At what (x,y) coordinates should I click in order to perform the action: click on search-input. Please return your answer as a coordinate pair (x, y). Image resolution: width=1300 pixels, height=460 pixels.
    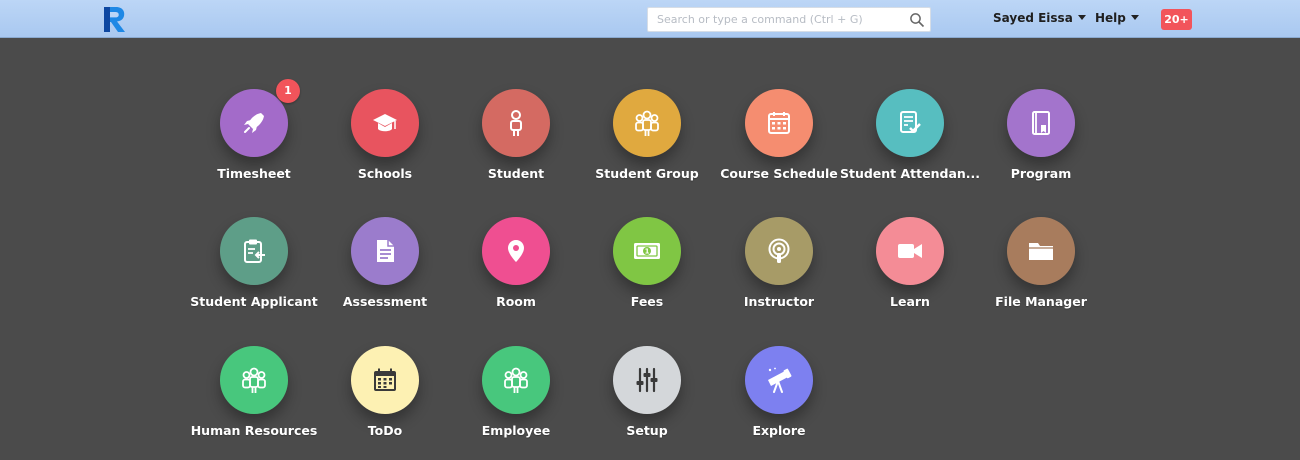
    Looking at the image, I should click on (772, 19).